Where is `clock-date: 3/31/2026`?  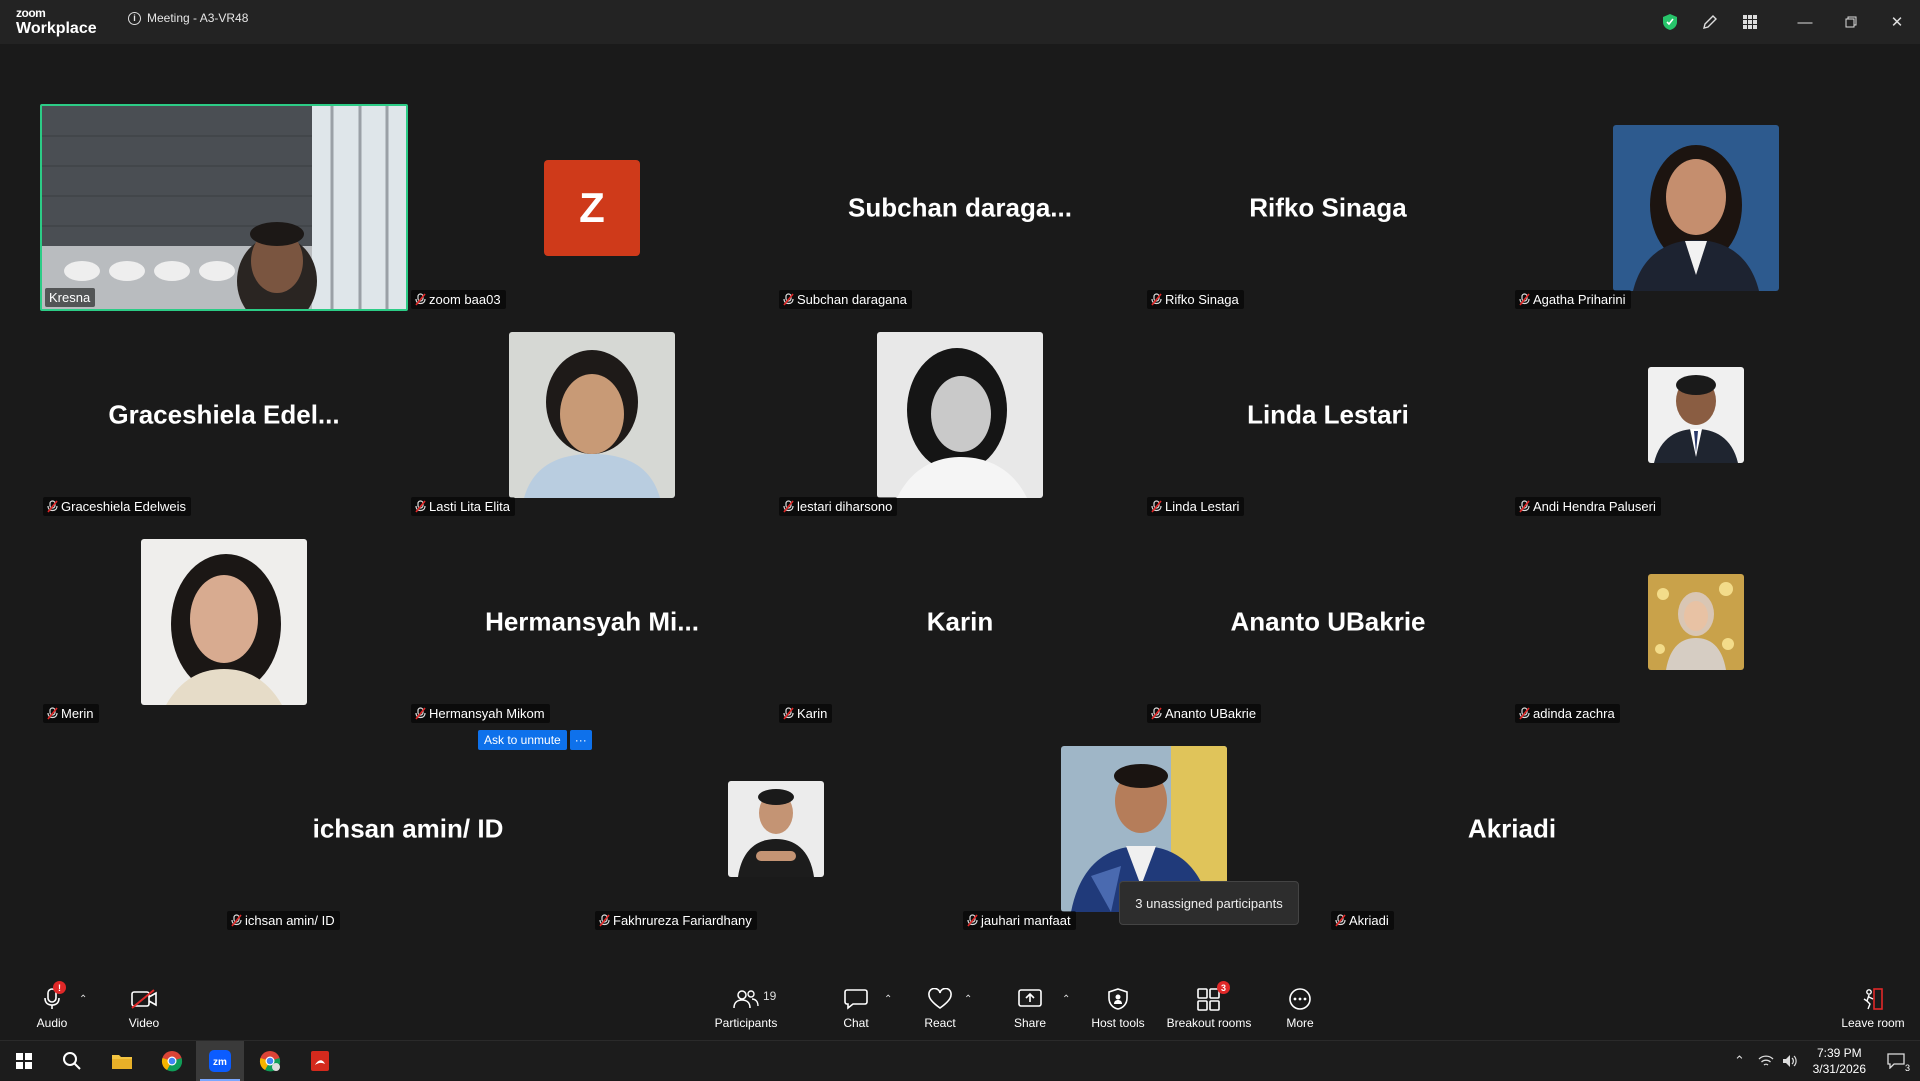 clock-date: 3/31/2026 is located at coordinates (1839, 1069).